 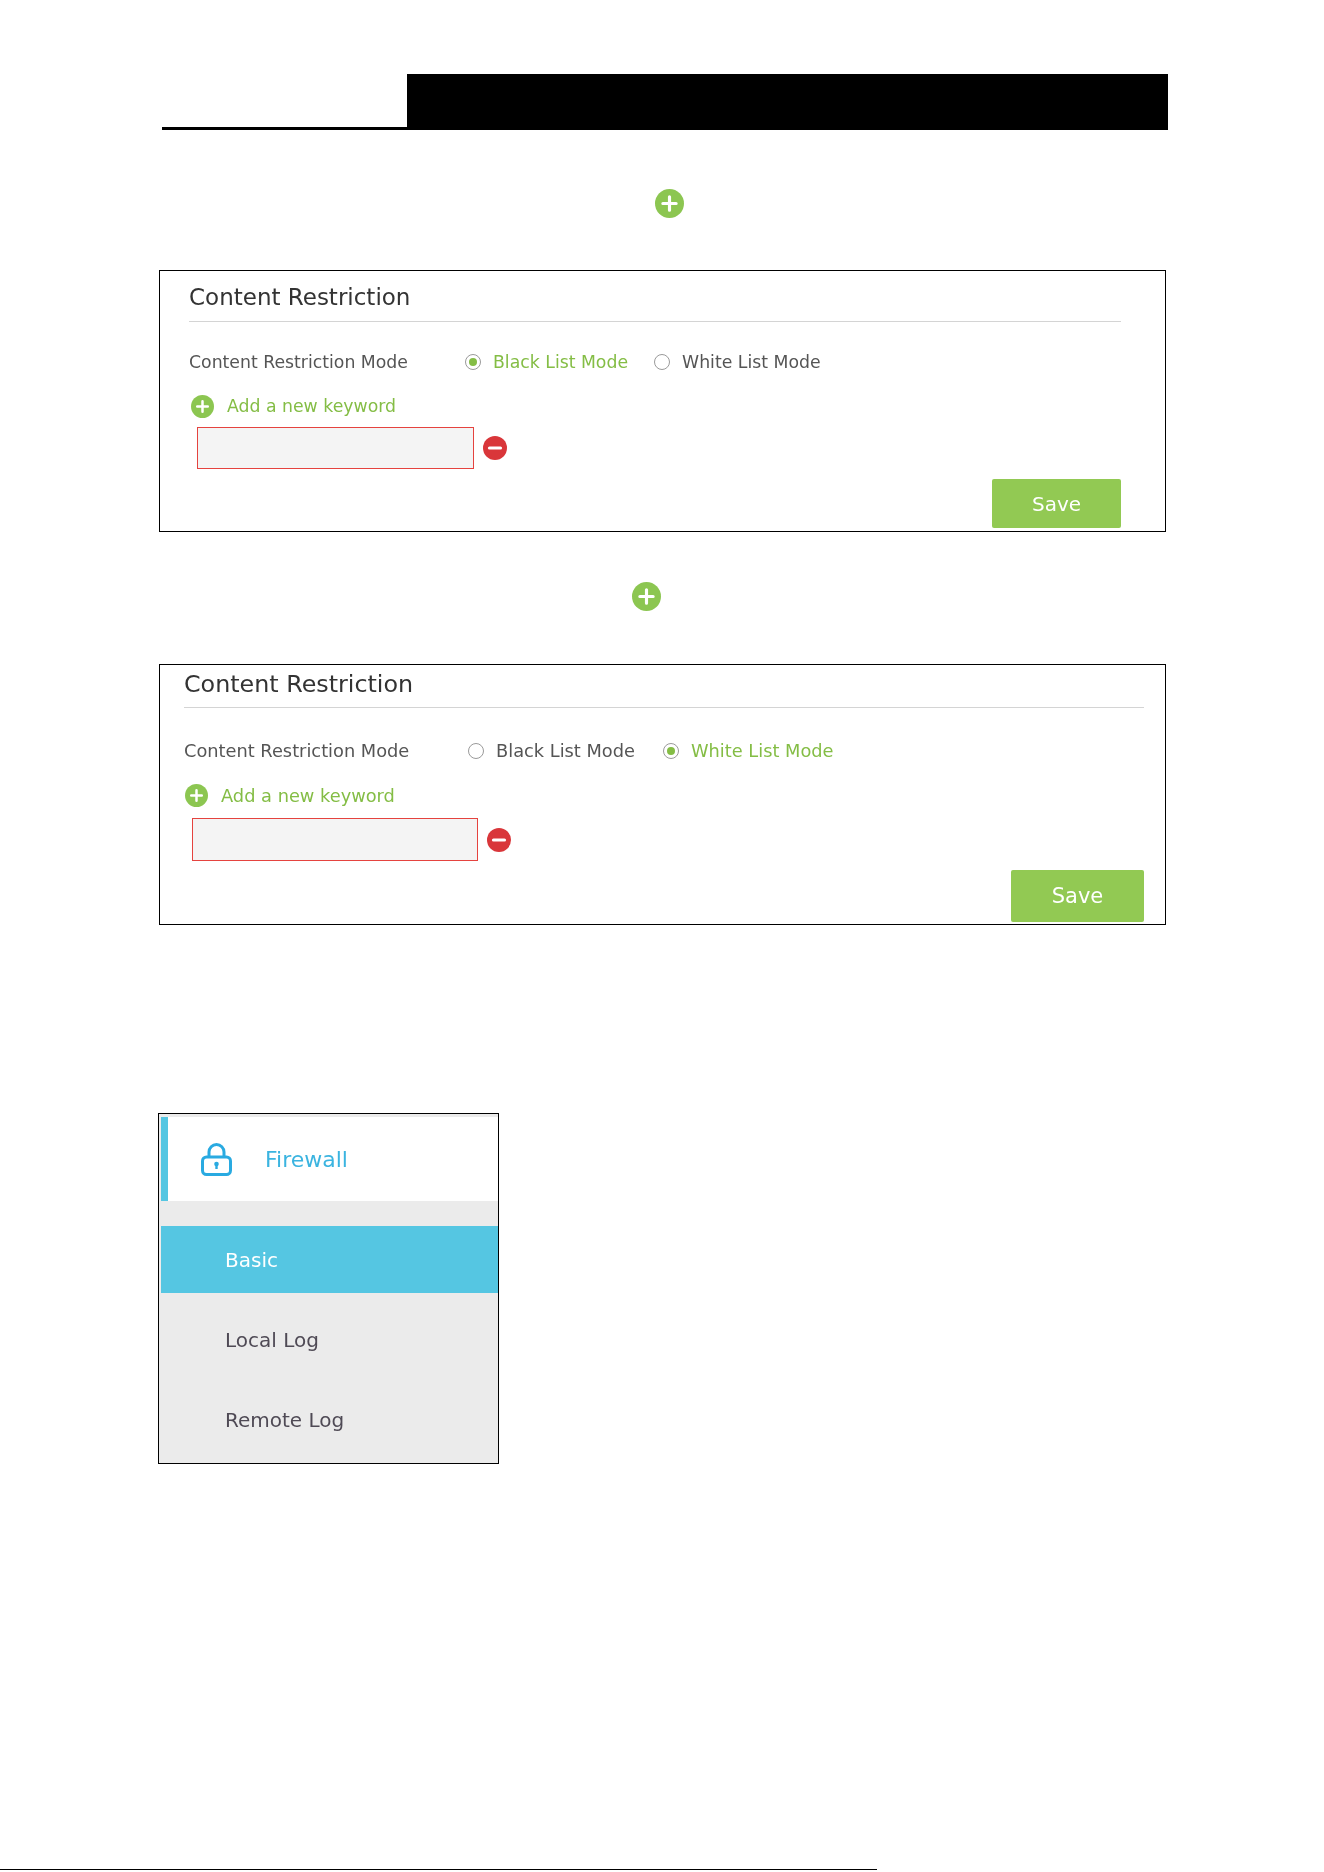 I want to click on menu-item: Remote Log, so click(x=329, y=1419).